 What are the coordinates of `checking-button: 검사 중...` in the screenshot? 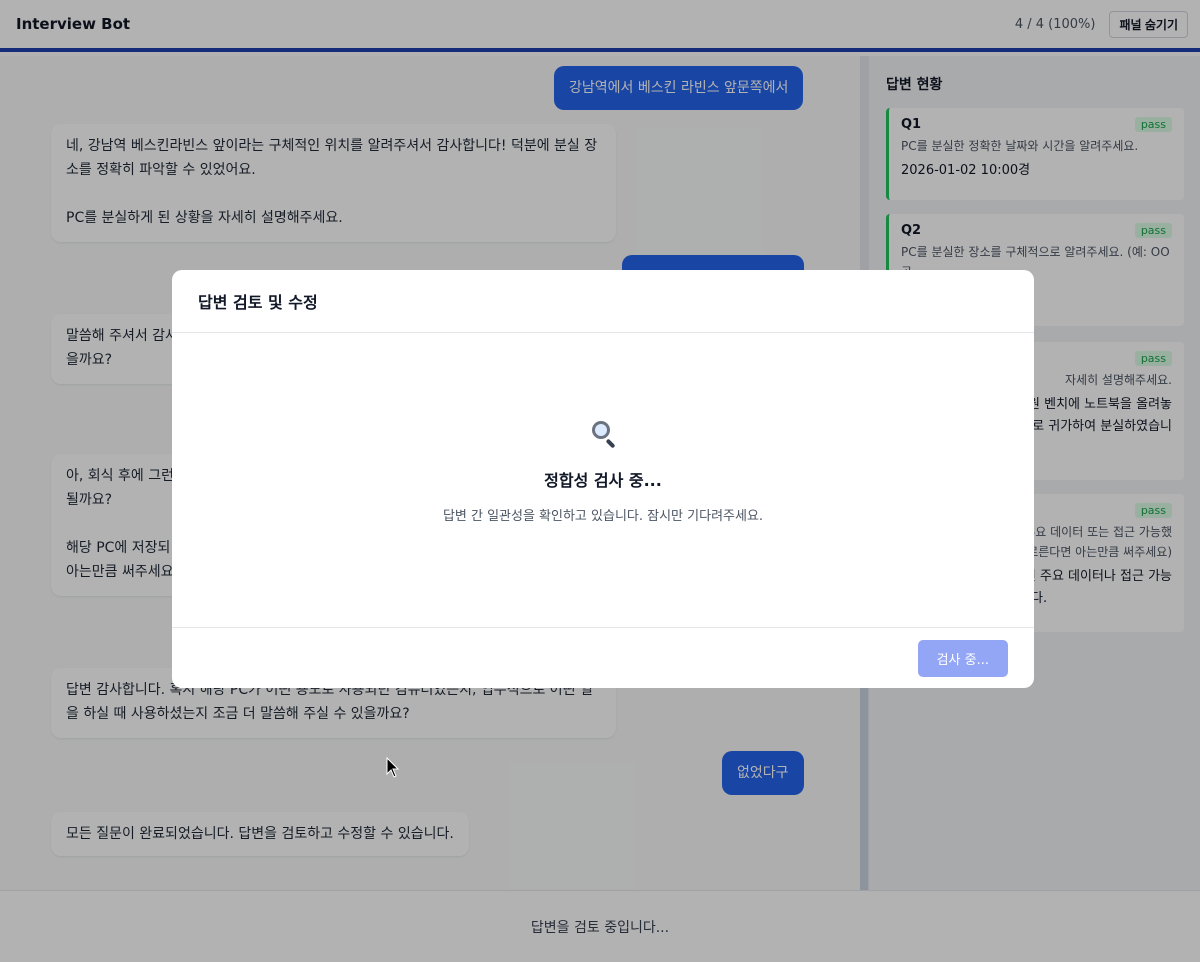 It's located at (962, 658).